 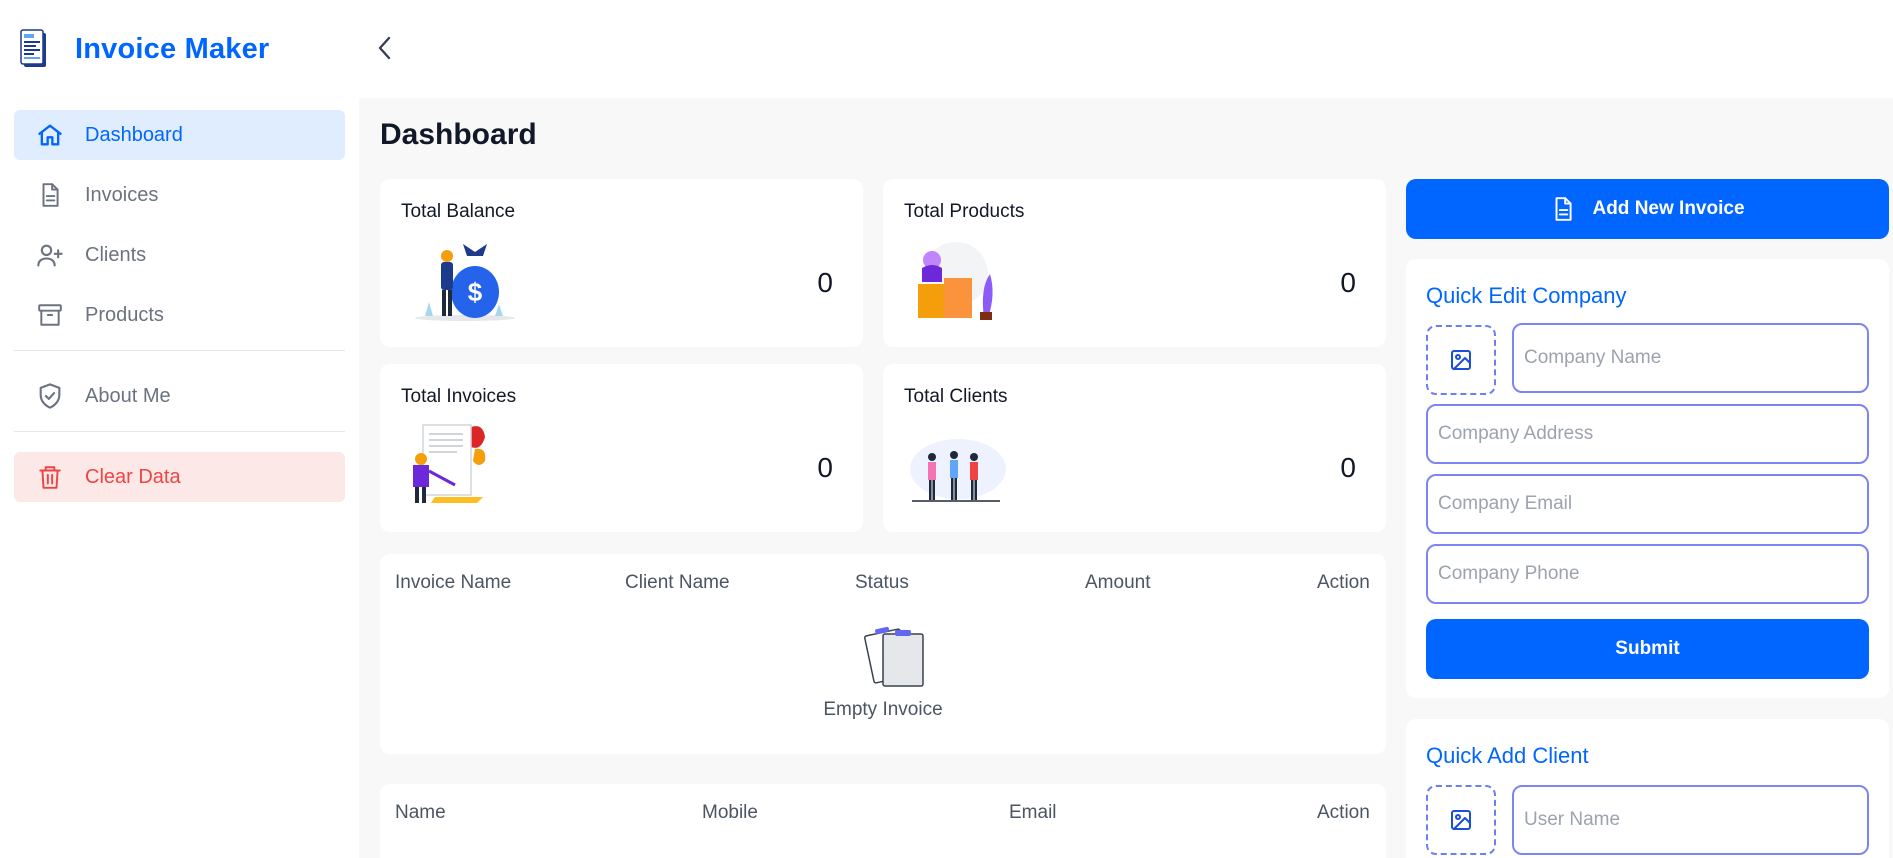 What do you see at coordinates (179, 195) in the screenshot?
I see `sidebar-item-invoices: Invoices` at bounding box center [179, 195].